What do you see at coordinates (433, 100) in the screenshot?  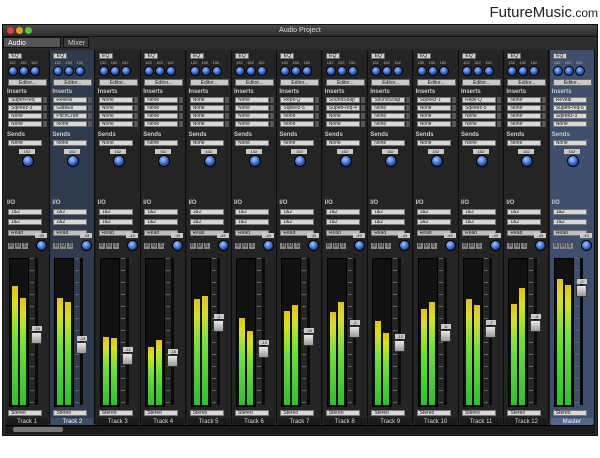 I see `insert-slot: Sqeeez-1` at bounding box center [433, 100].